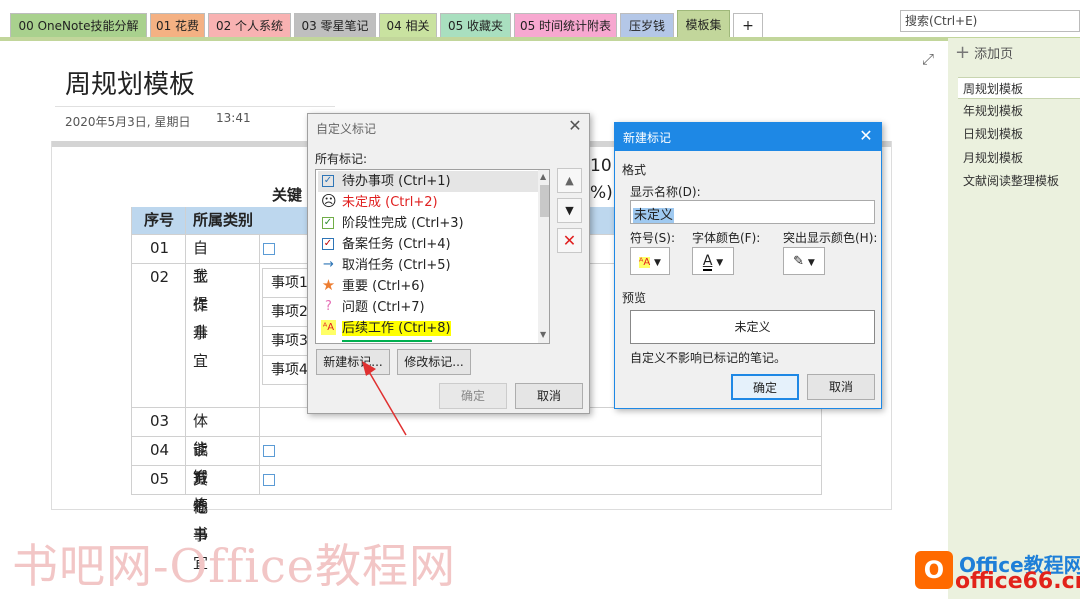 The width and height of the screenshot is (1080, 599). Describe the element at coordinates (177, 25) in the screenshot. I see `tab-expenses: 01 花费` at that location.